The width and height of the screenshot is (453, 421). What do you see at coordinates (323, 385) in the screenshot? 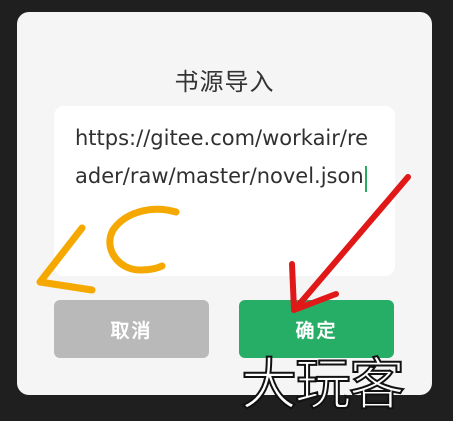
I see `watermark-logo: 大玩客` at bounding box center [323, 385].